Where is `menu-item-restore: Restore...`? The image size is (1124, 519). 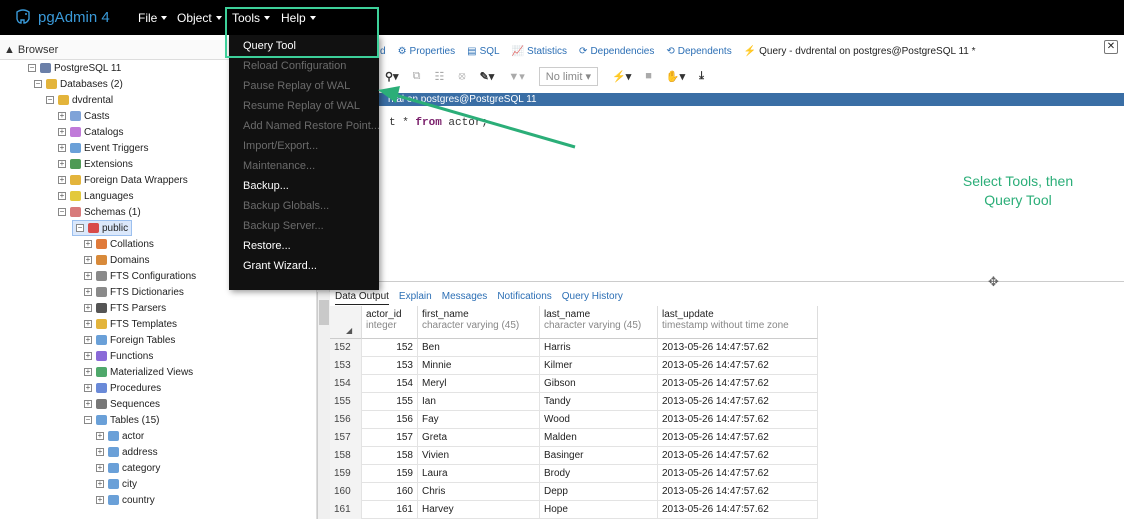
menu-item-restore: Restore... is located at coordinates (267, 246).